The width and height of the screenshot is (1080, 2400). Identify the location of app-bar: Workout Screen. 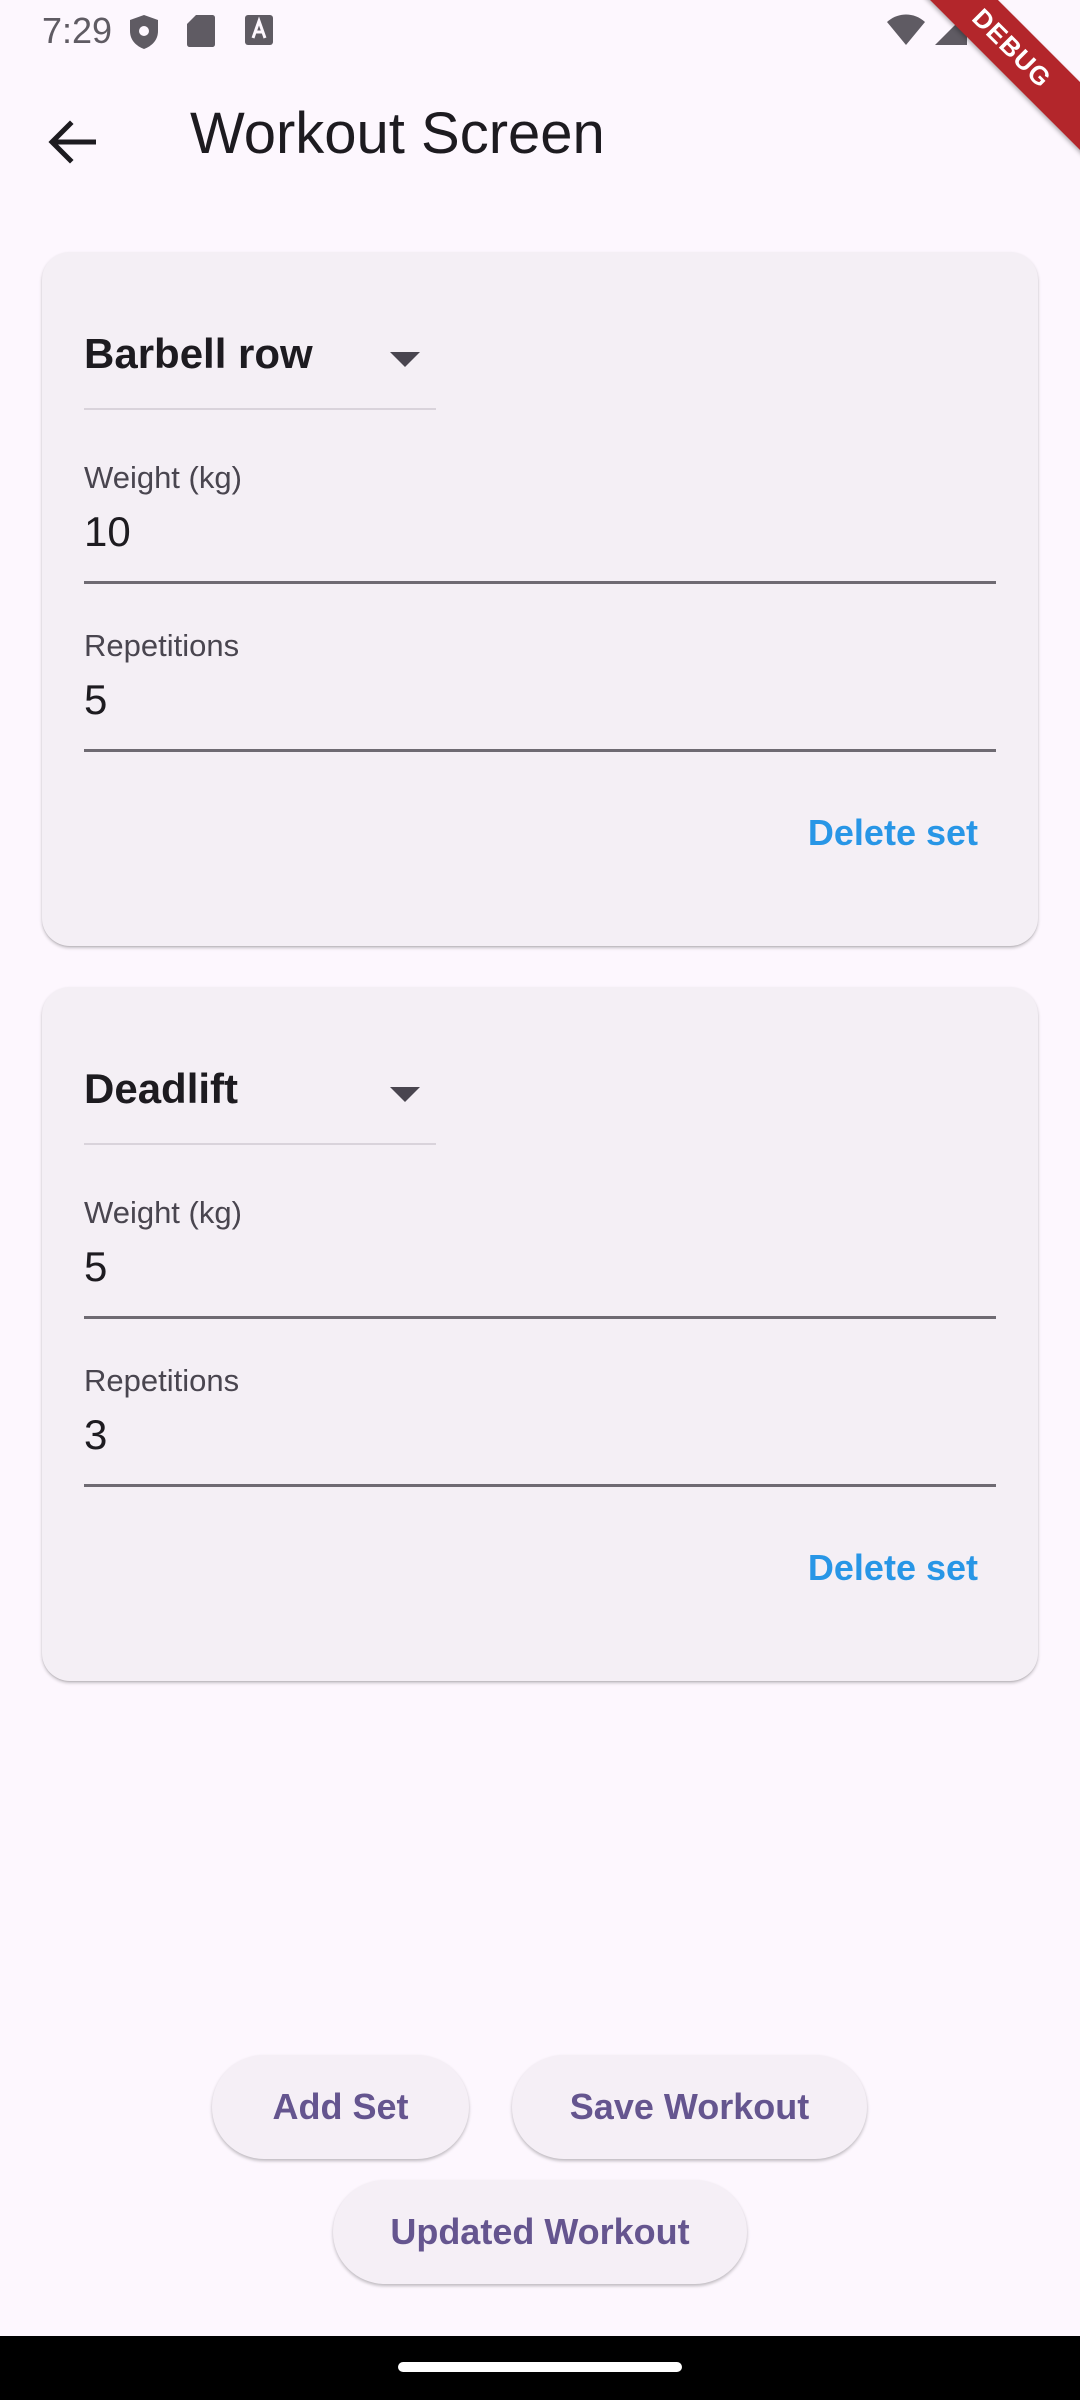
(540, 136).